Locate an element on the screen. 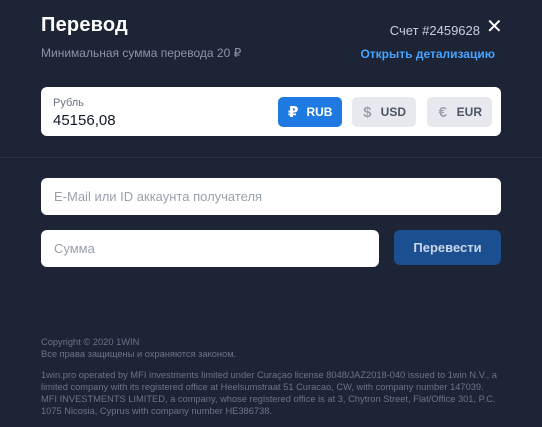  currency-button-rub: ₽ RUB is located at coordinates (310, 112).